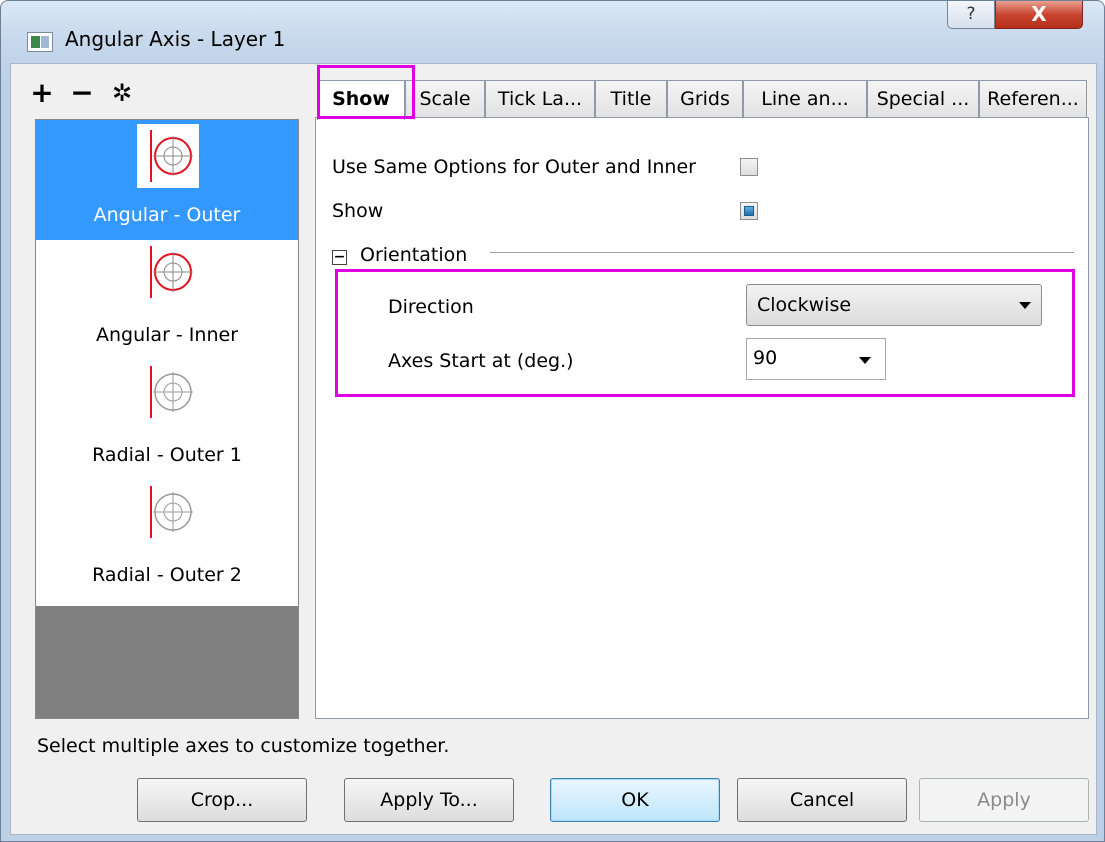 This screenshot has height=842, width=1105. I want to click on app-icon, so click(40, 42).